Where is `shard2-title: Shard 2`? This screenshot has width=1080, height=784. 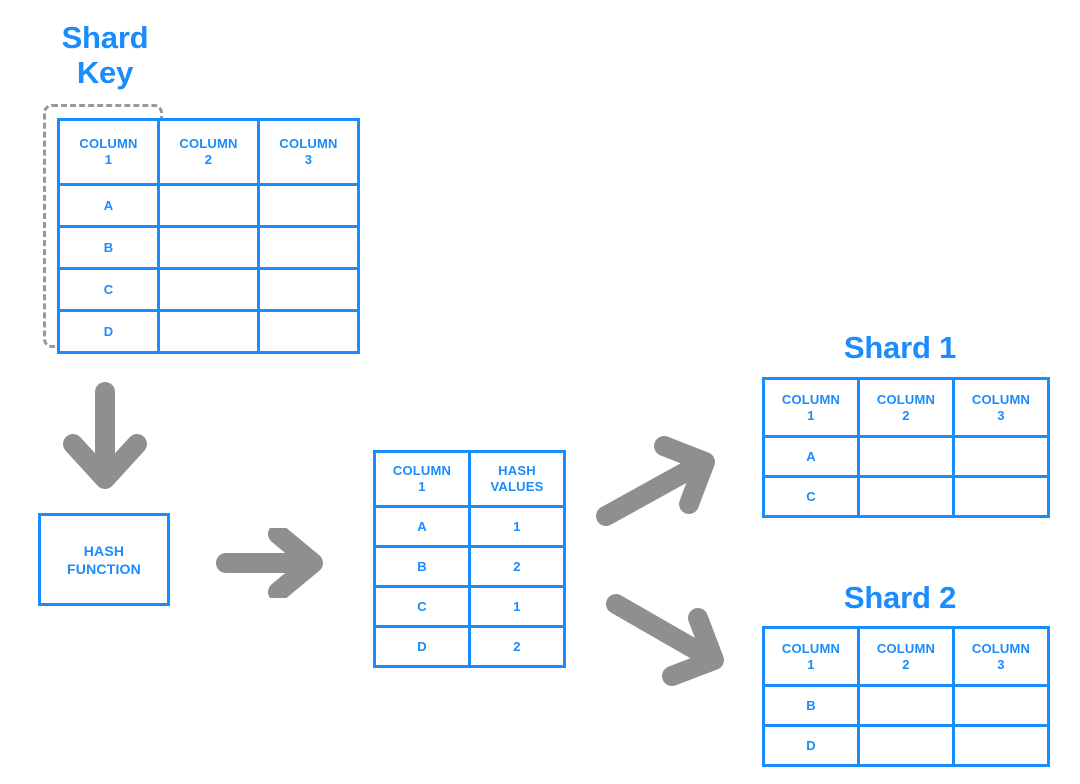 shard2-title: Shard 2 is located at coordinates (900, 597).